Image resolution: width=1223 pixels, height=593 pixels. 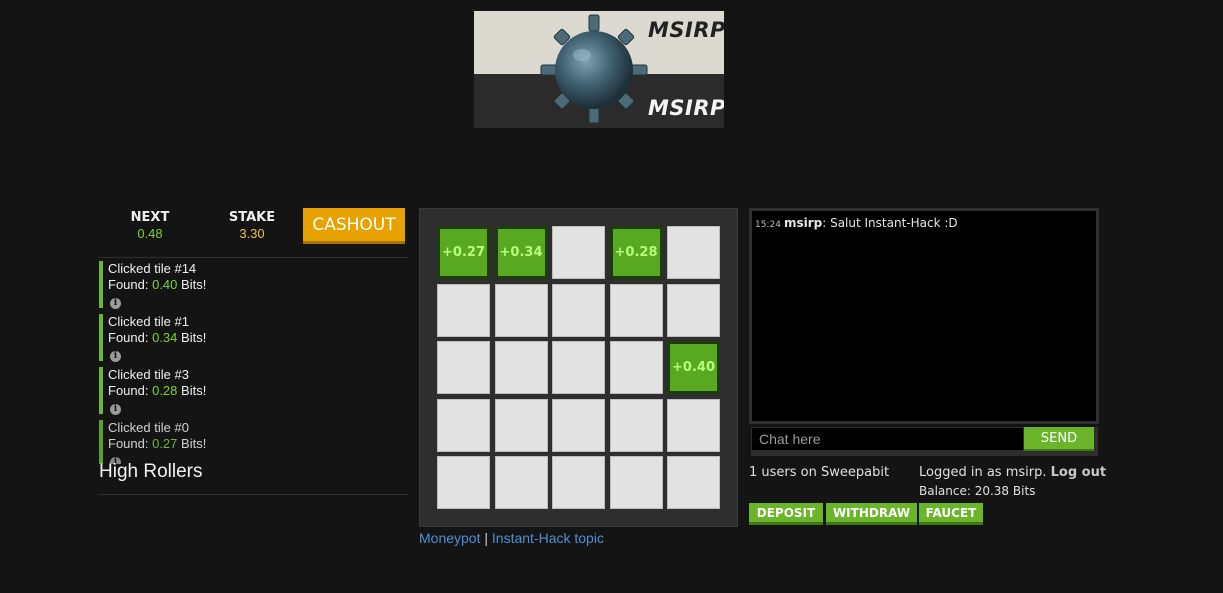 What do you see at coordinates (977, 491) in the screenshot?
I see `balance-display: Balance: 20.38 Bits` at bounding box center [977, 491].